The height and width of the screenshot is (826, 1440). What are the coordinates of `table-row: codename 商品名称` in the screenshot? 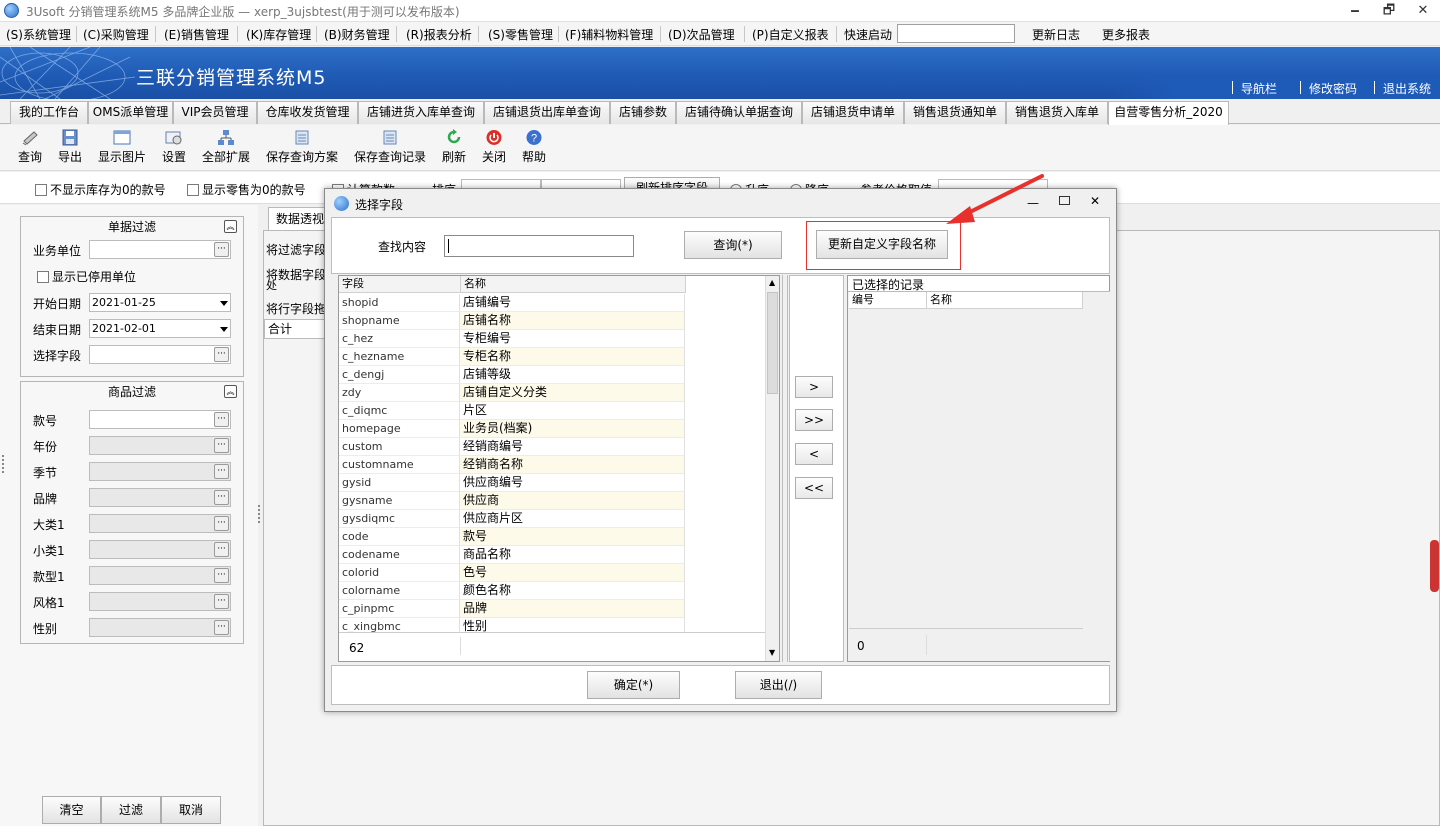 It's located at (512, 555).